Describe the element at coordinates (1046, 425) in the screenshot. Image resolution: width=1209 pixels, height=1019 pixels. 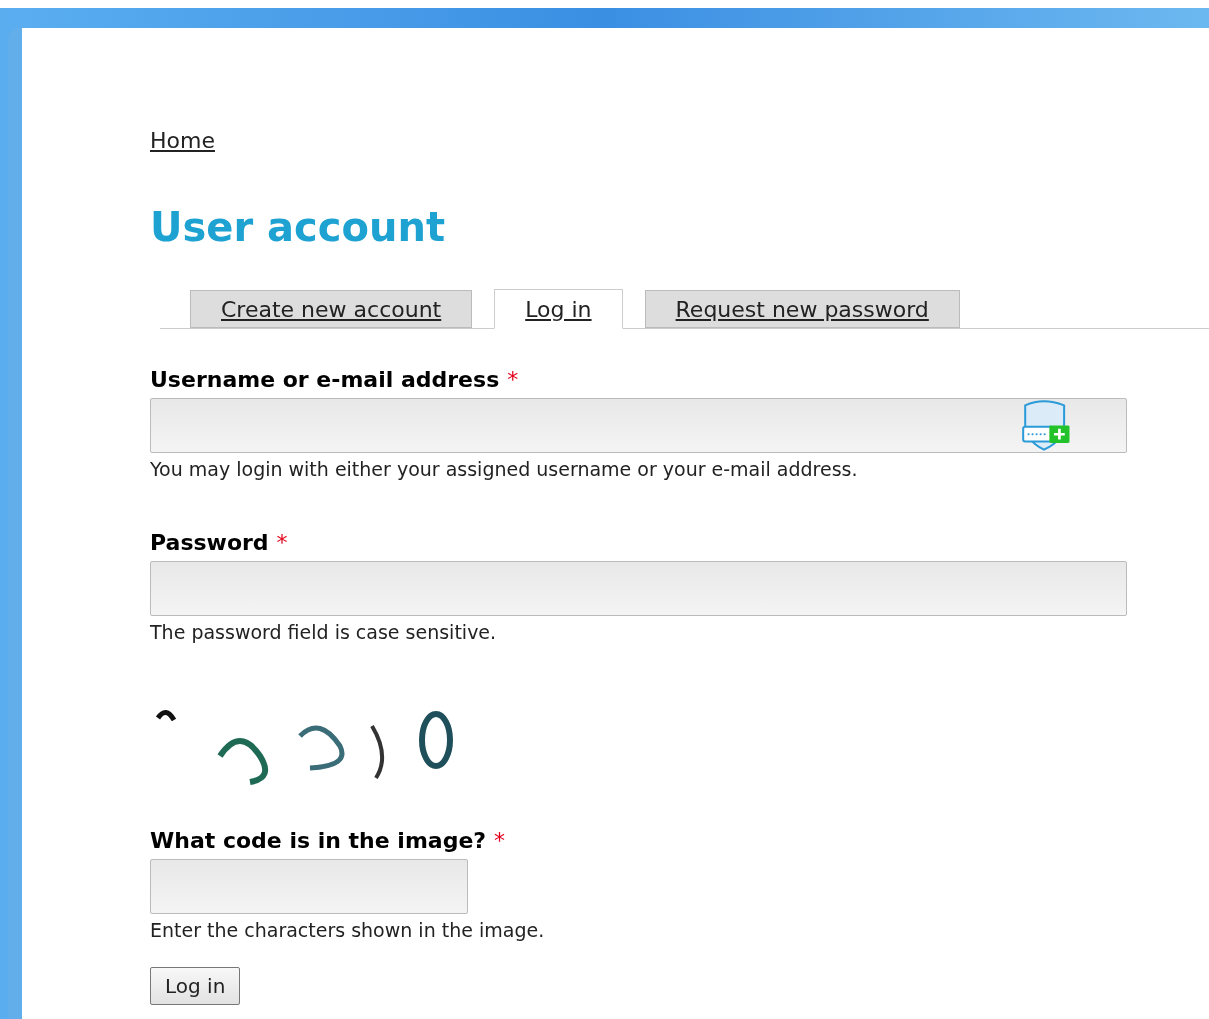
I see `shield-key-icon` at that location.